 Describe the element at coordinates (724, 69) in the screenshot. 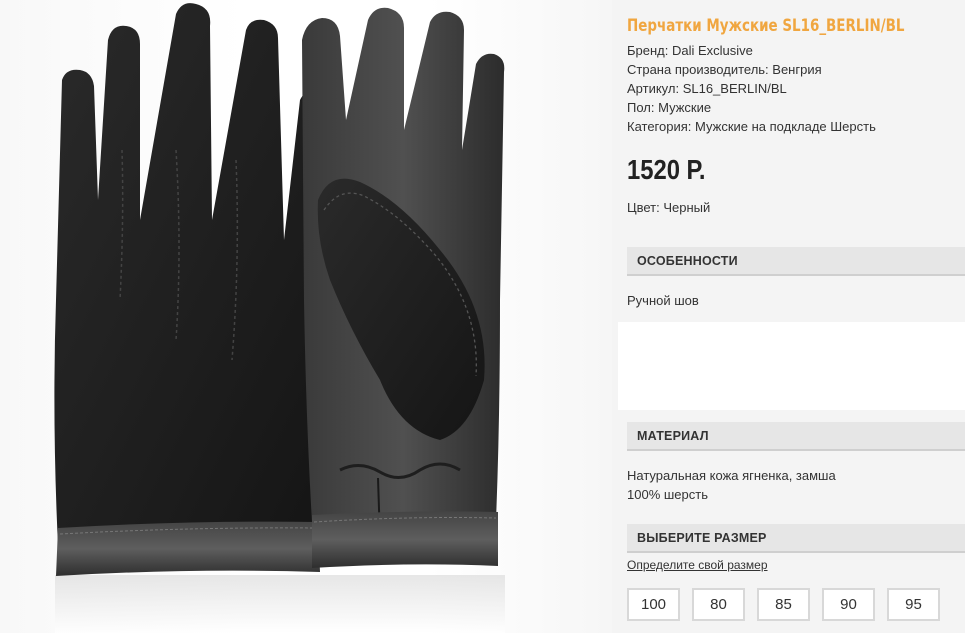

I see `country-text: Страна производитель: Венгрия` at that location.